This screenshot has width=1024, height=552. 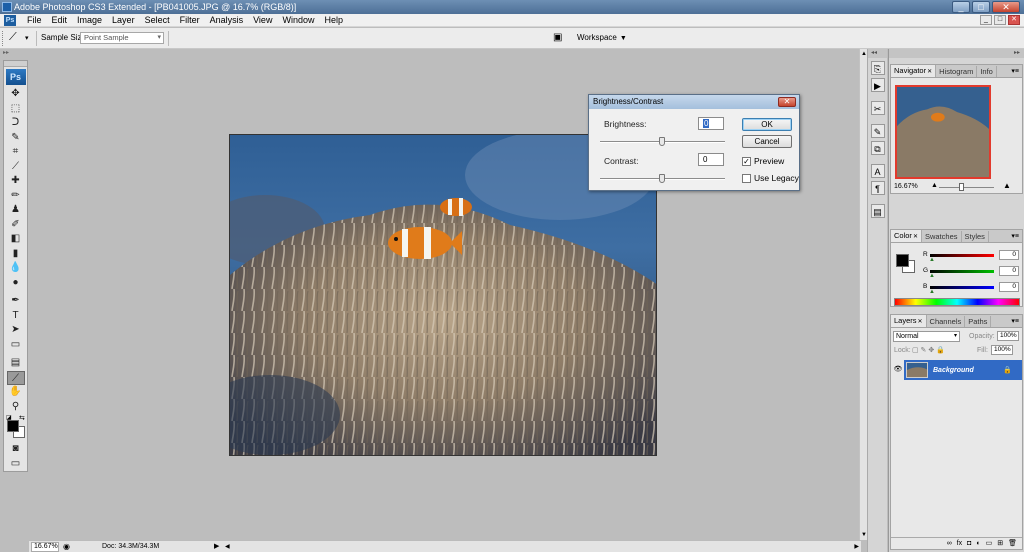 I want to click on clone-source-panel-icon: ⧉, so click(x=877, y=148).